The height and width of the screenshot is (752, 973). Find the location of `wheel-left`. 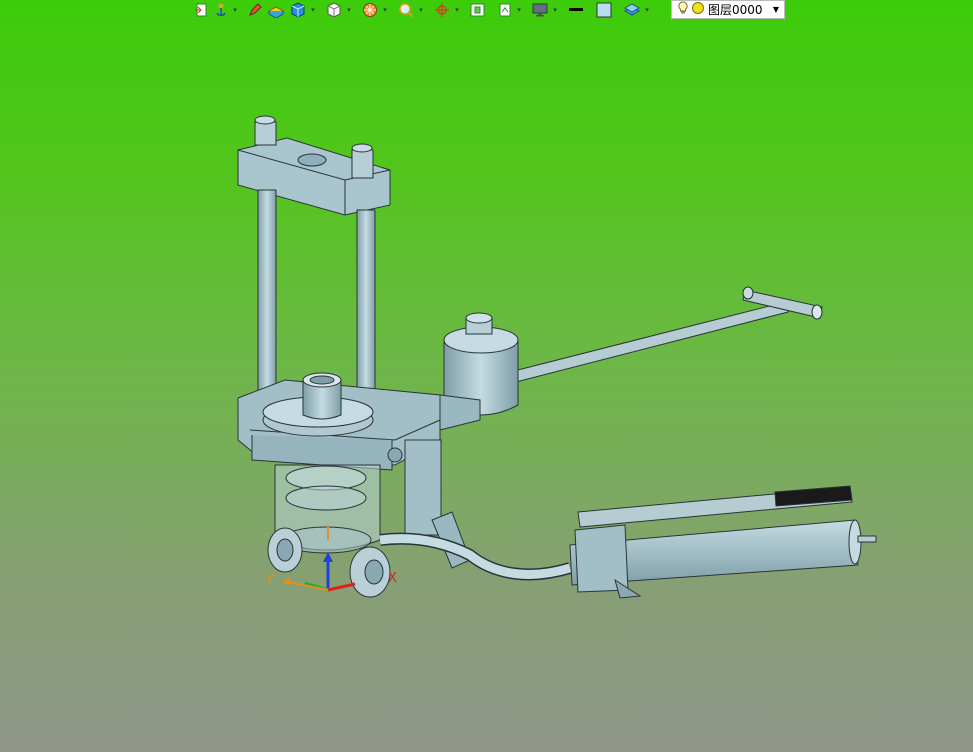

wheel-left is located at coordinates (285, 550).